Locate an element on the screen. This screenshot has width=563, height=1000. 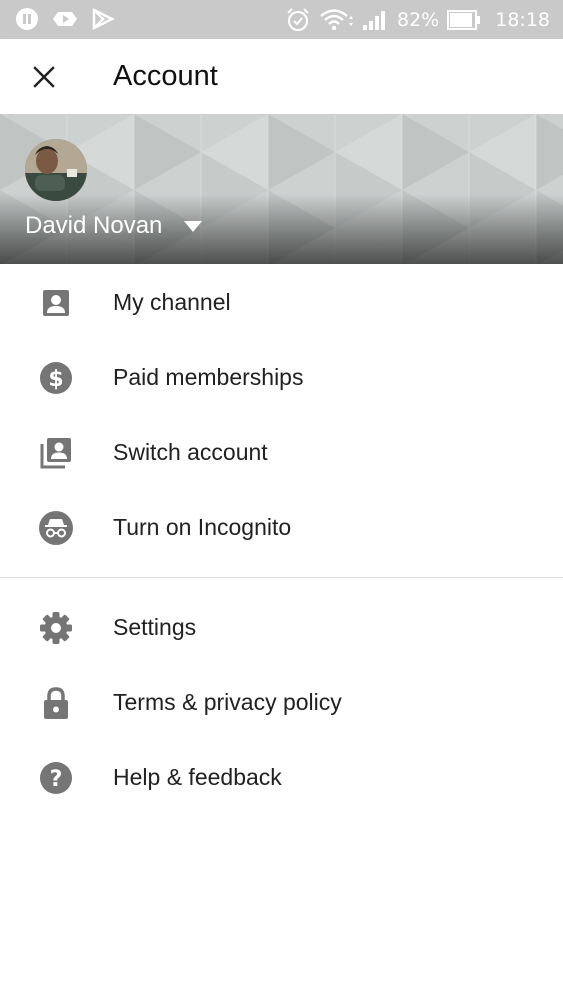
avatar-photo is located at coordinates (56, 170).